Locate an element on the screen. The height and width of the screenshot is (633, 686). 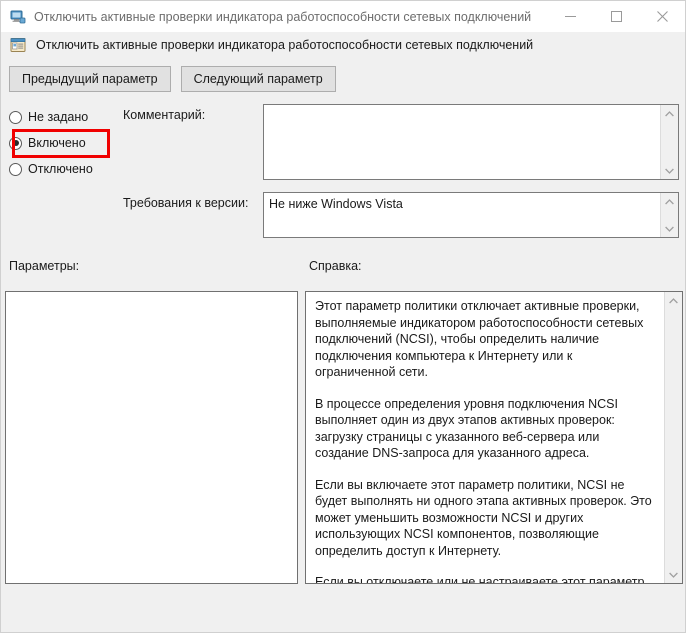
radio-label-disabled: Отключено is located at coordinates (60, 169).